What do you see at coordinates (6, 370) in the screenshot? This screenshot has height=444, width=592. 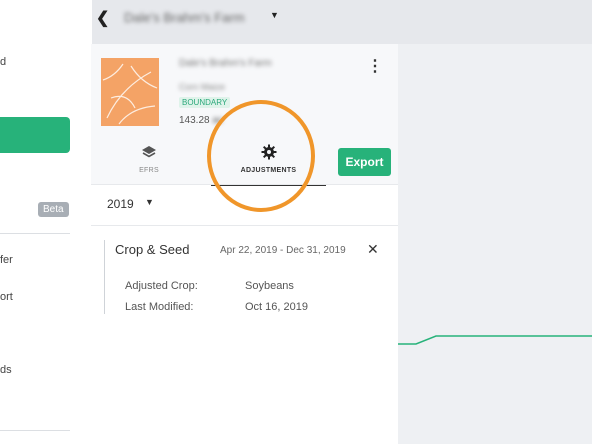 I see `sidebar-item-4: ds` at bounding box center [6, 370].